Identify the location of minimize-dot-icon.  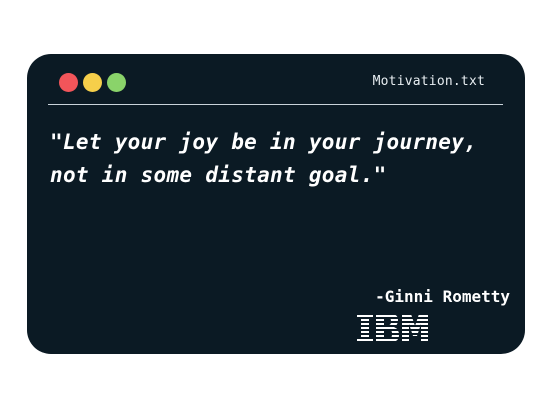
(92, 82).